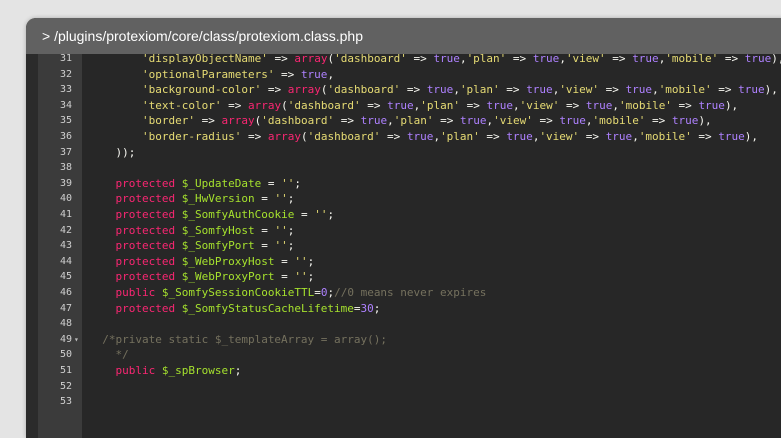 The height and width of the screenshot is (438, 781). I want to click on code-token: 'view', so click(579, 90).